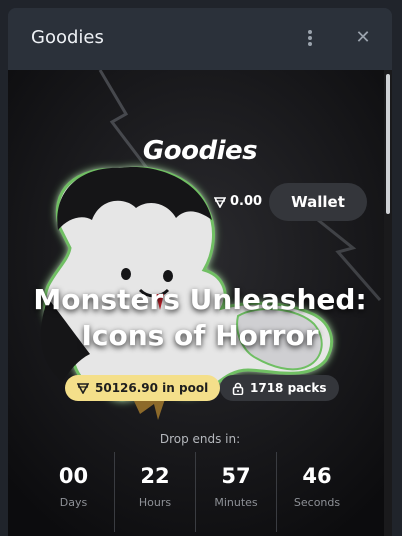  I want to click on countdown-minutes: 57 Minutes, so click(235, 492).